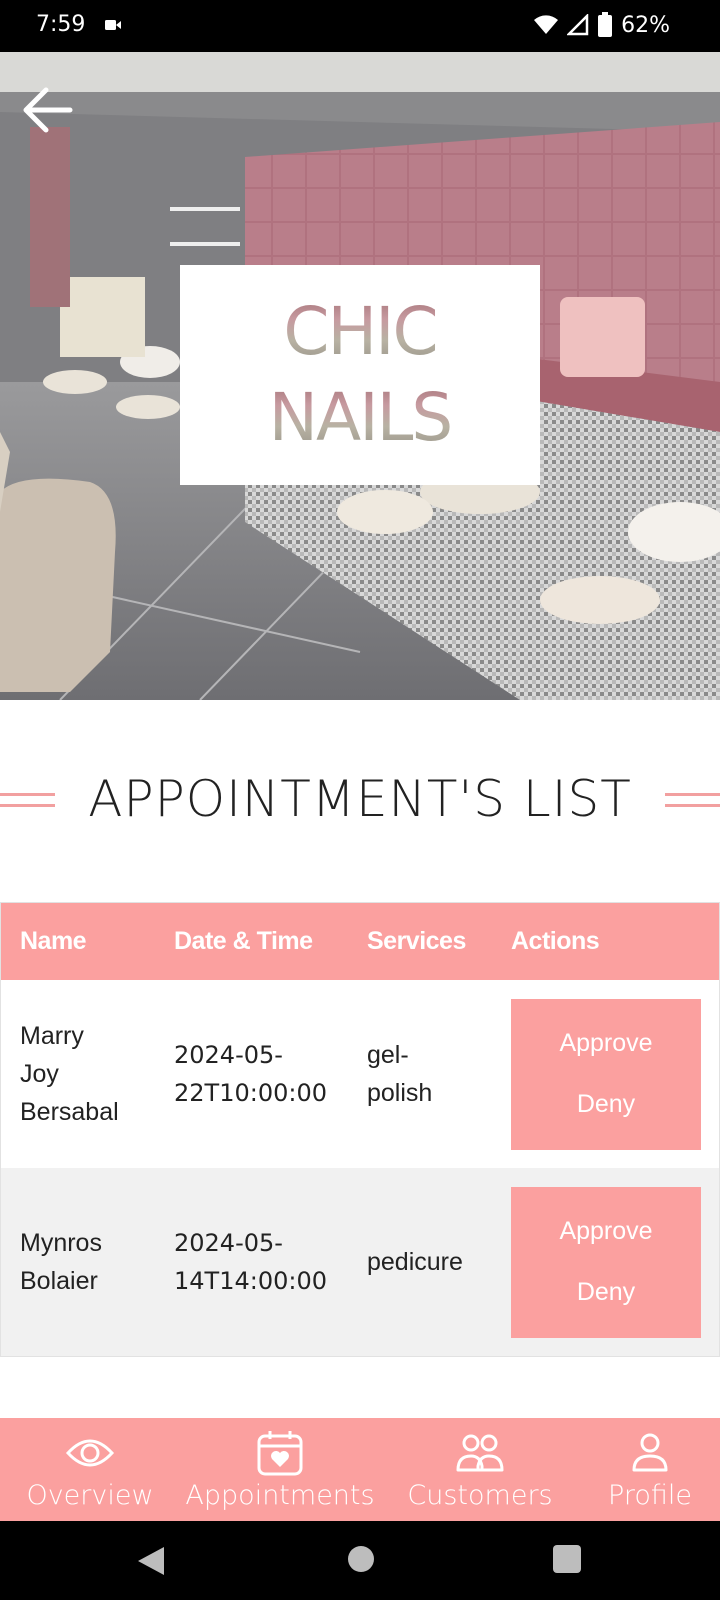  I want to click on users-icon, so click(480, 1453).